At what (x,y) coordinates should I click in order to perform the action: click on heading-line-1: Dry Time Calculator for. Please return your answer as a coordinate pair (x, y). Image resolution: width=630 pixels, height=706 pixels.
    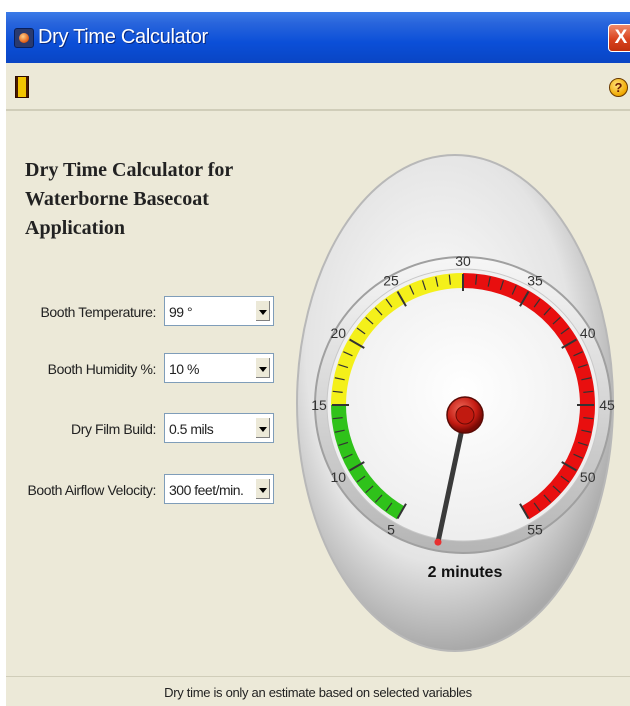
    Looking at the image, I should click on (129, 170).